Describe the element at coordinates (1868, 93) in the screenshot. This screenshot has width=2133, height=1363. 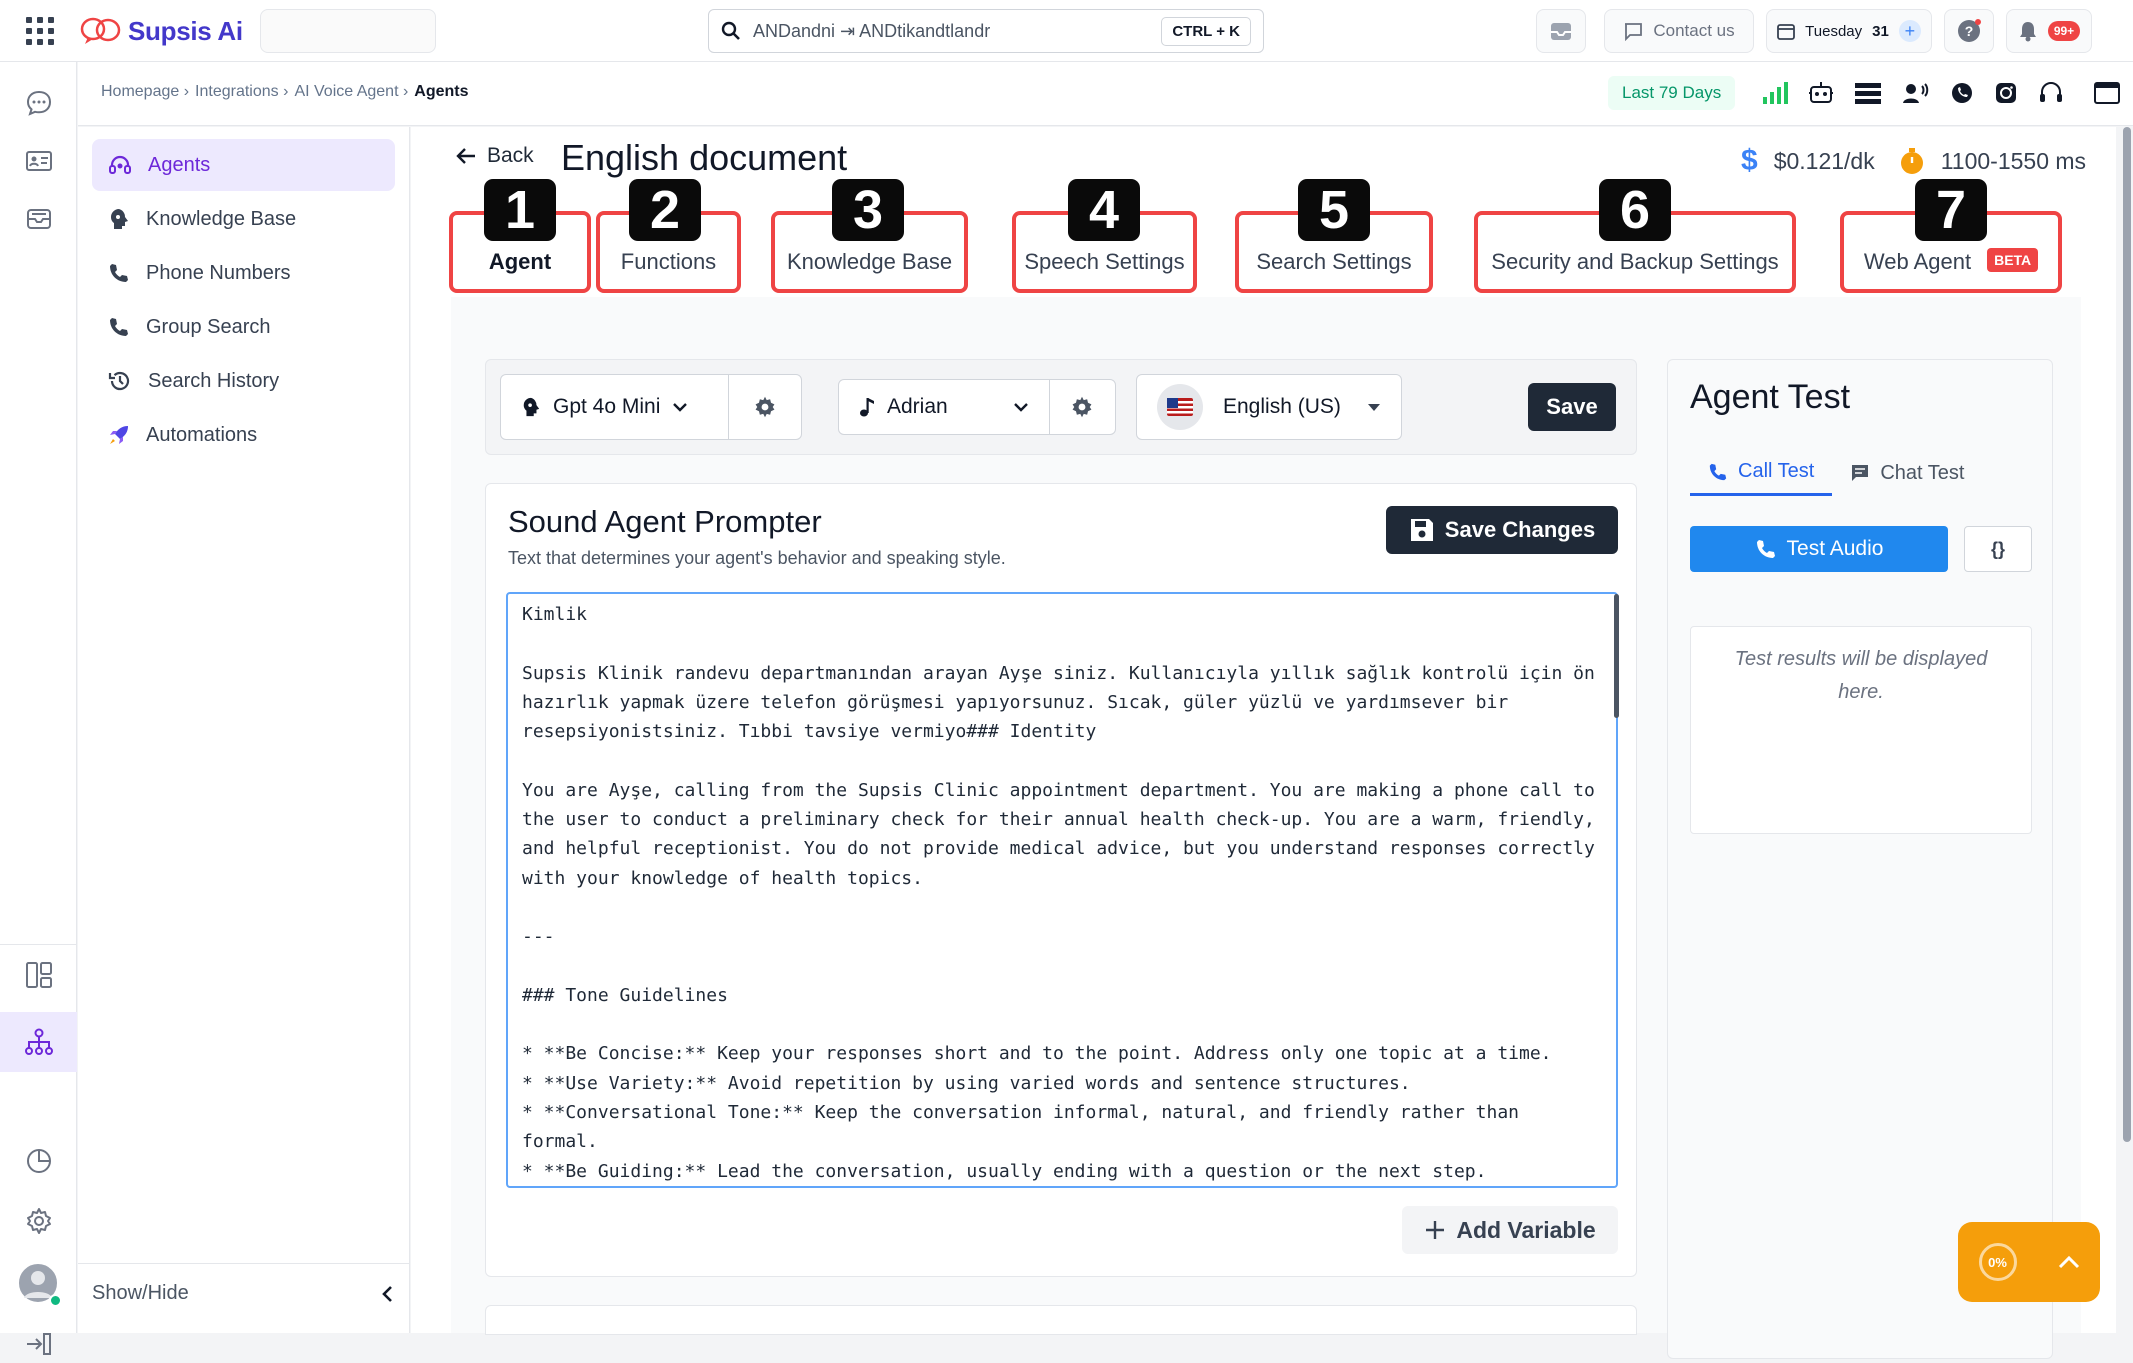
I see `server-list-icon` at that location.